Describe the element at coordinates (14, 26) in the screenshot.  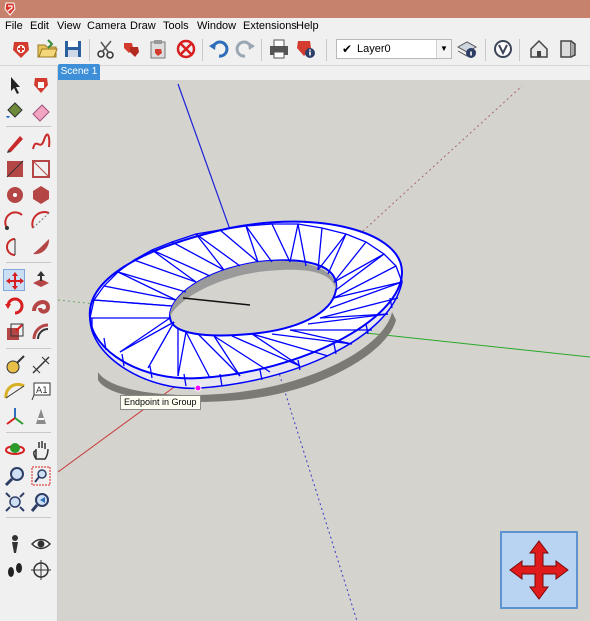
I see `menu-file: File` at that location.